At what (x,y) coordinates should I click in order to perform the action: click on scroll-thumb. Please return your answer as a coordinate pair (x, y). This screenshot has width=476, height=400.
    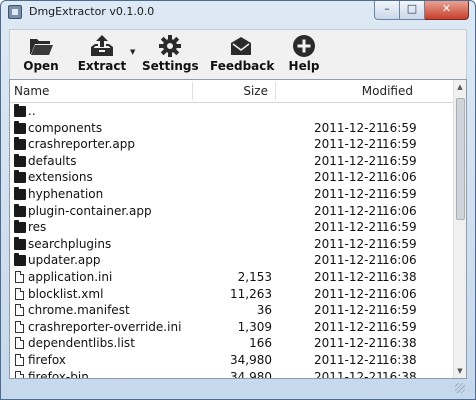
    Looking at the image, I should click on (460, 159).